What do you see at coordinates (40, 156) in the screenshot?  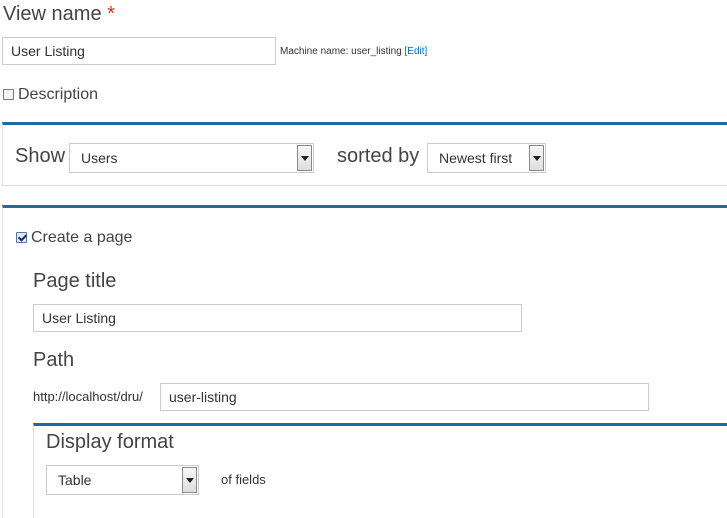 I see `show-label: Show` at bounding box center [40, 156].